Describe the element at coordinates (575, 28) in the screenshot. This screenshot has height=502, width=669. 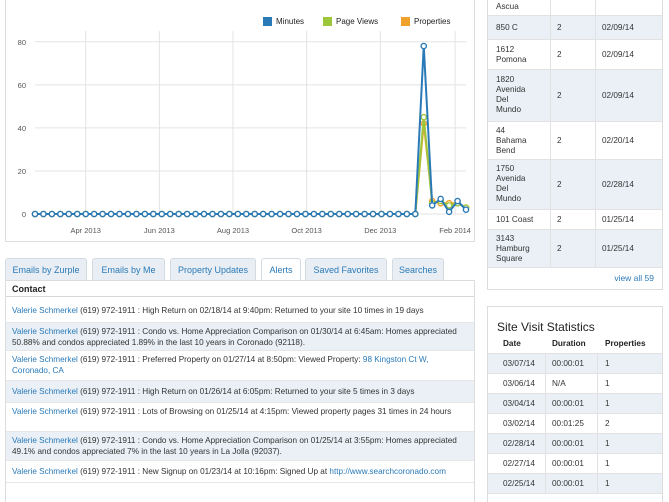
I see `property-row: 850 C 2 02/09/14` at that location.